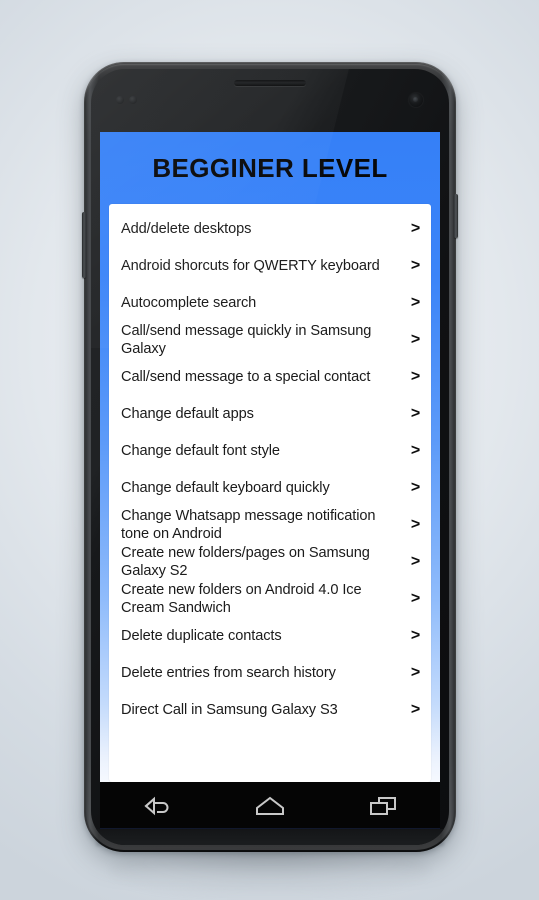 The height and width of the screenshot is (900, 539). Describe the element at coordinates (383, 806) in the screenshot. I see `nav-recent-apps-button` at that location.